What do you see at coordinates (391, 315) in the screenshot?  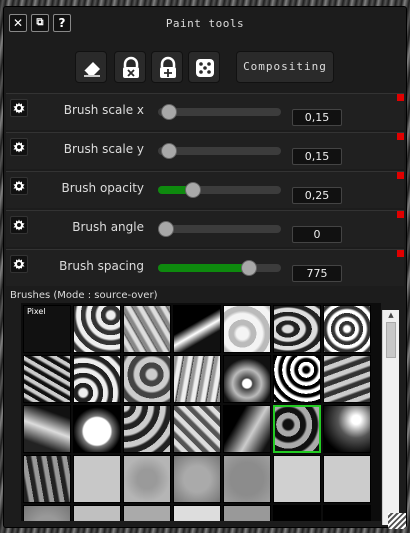 I see `scroll-up-icon: ▲` at bounding box center [391, 315].